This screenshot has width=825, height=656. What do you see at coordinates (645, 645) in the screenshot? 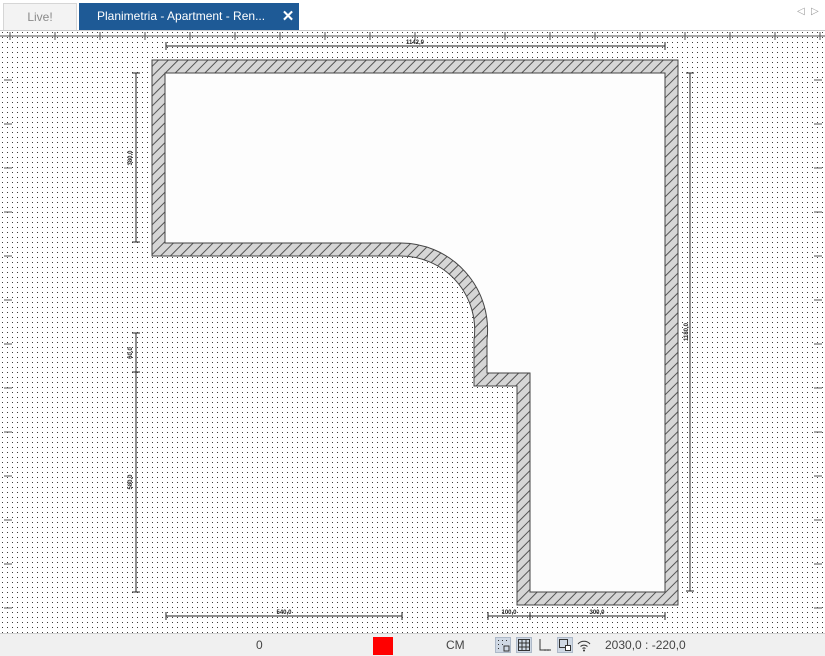
I see `cursor-coordinates: 2030,0 : -220,0` at bounding box center [645, 645].